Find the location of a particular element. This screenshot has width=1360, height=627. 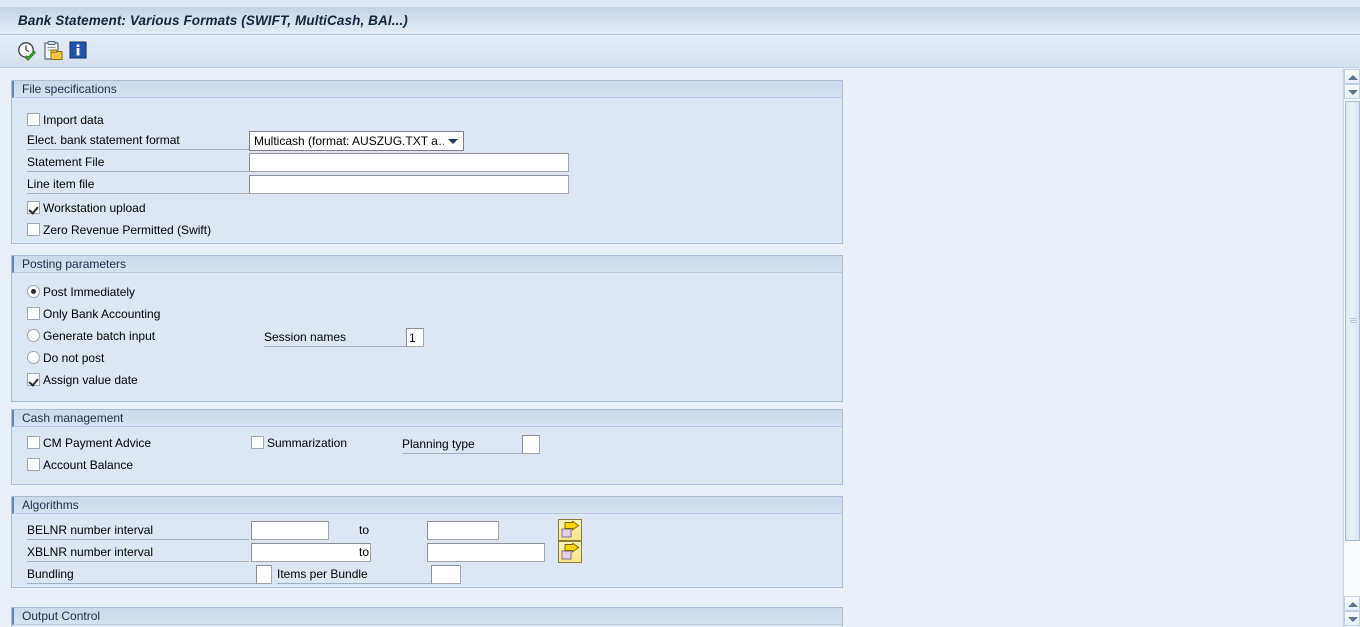

clock-check-icon is located at coordinates (27, 51).